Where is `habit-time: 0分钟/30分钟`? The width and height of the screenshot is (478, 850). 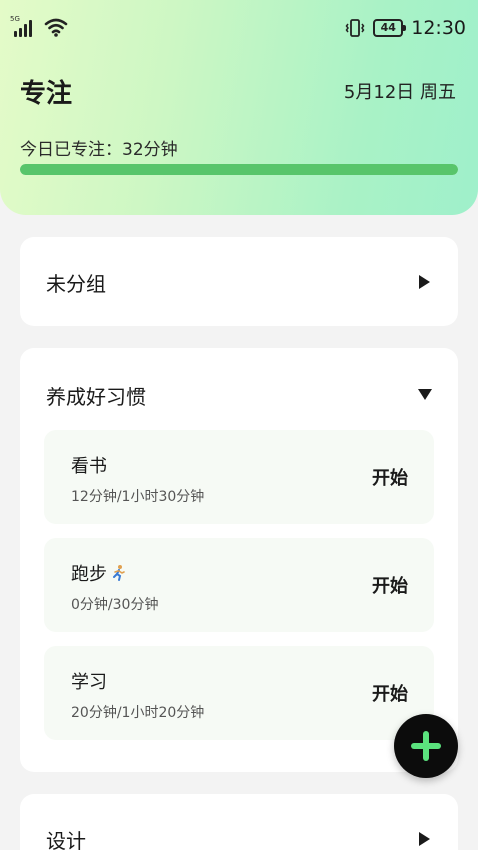 habit-time: 0分钟/30分钟 is located at coordinates (115, 605).